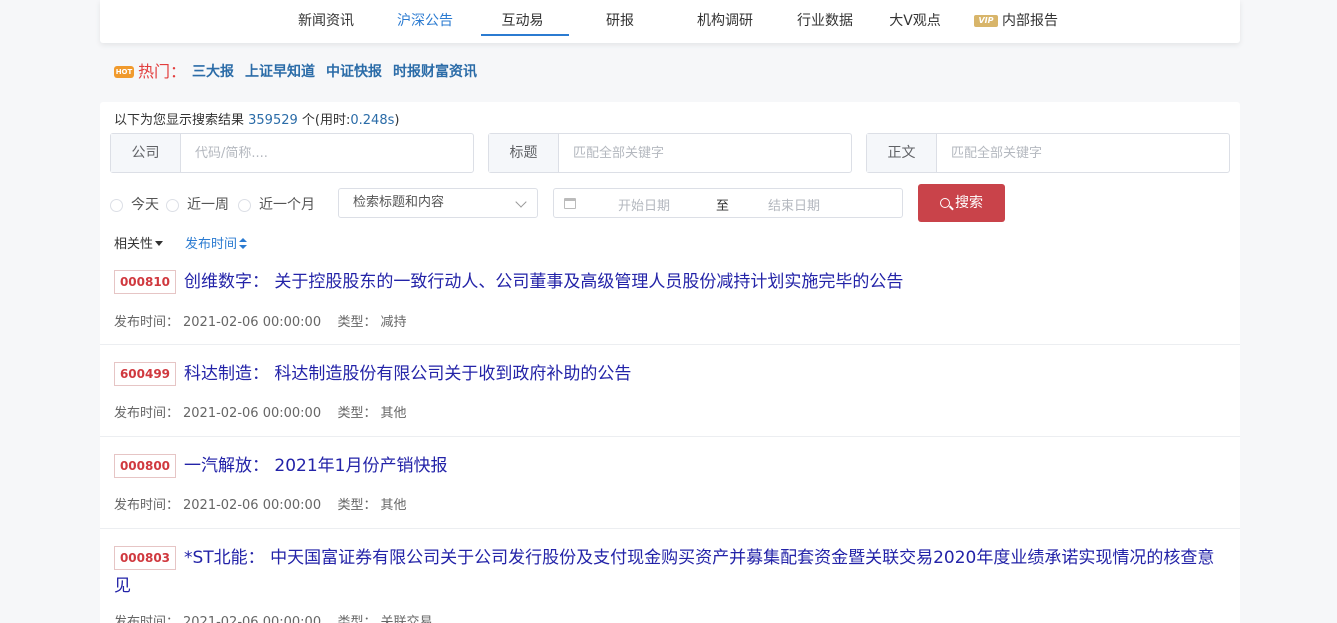  What do you see at coordinates (521, 202) in the screenshot?
I see `chevron-down-icon` at bounding box center [521, 202].